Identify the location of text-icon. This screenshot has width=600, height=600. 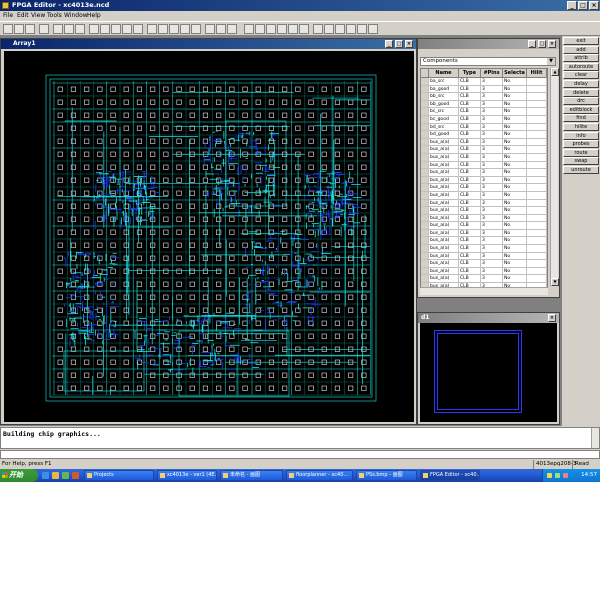
(362, 29).